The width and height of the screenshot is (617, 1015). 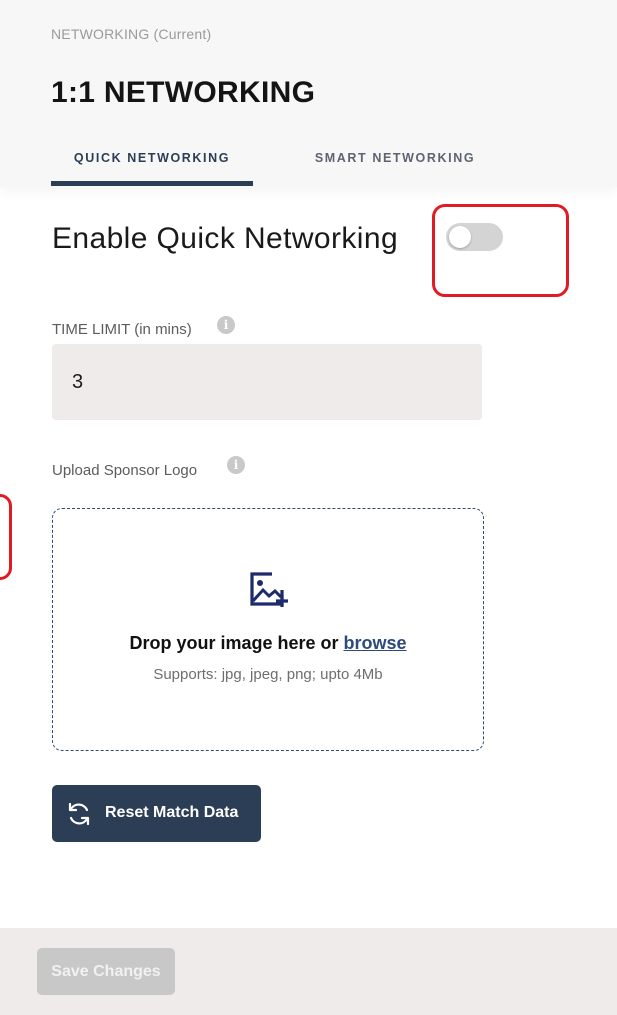 What do you see at coordinates (474, 237) in the screenshot?
I see `enable-quick-networking-toggle` at bounding box center [474, 237].